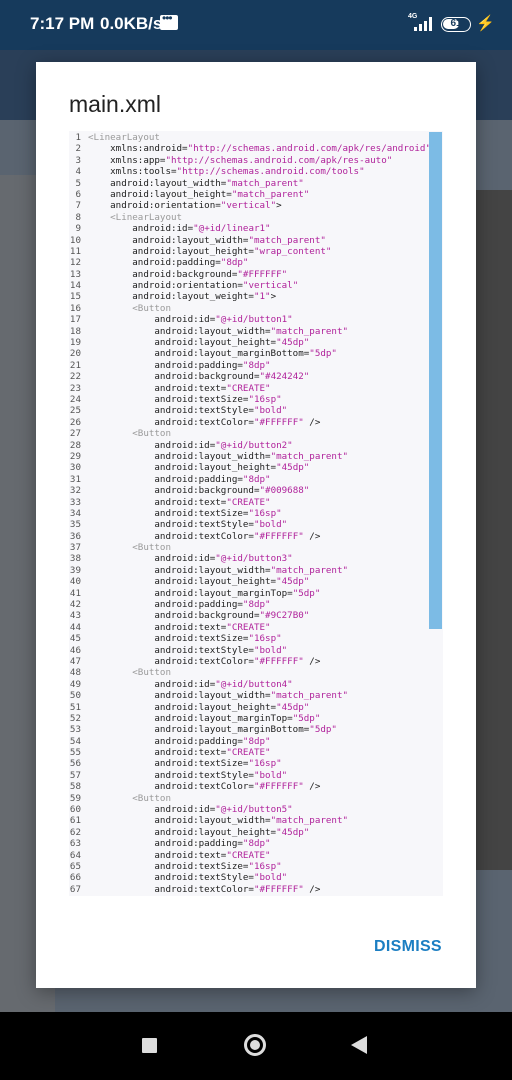  I want to click on status-net-speed: 0.0KB/s, so click(131, 23).